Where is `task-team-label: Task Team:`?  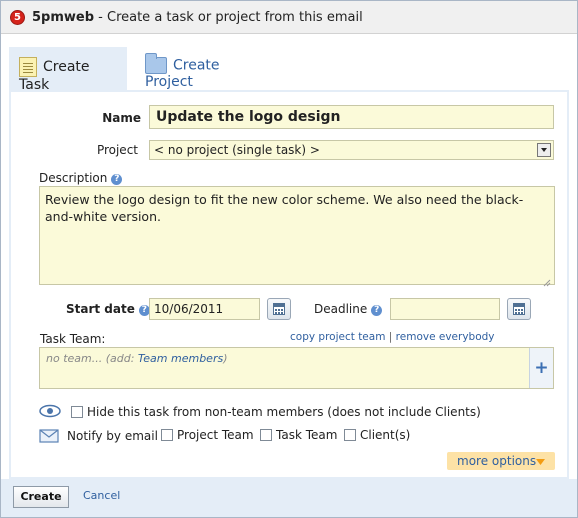
task-team-label: Task Team: is located at coordinates (73, 339).